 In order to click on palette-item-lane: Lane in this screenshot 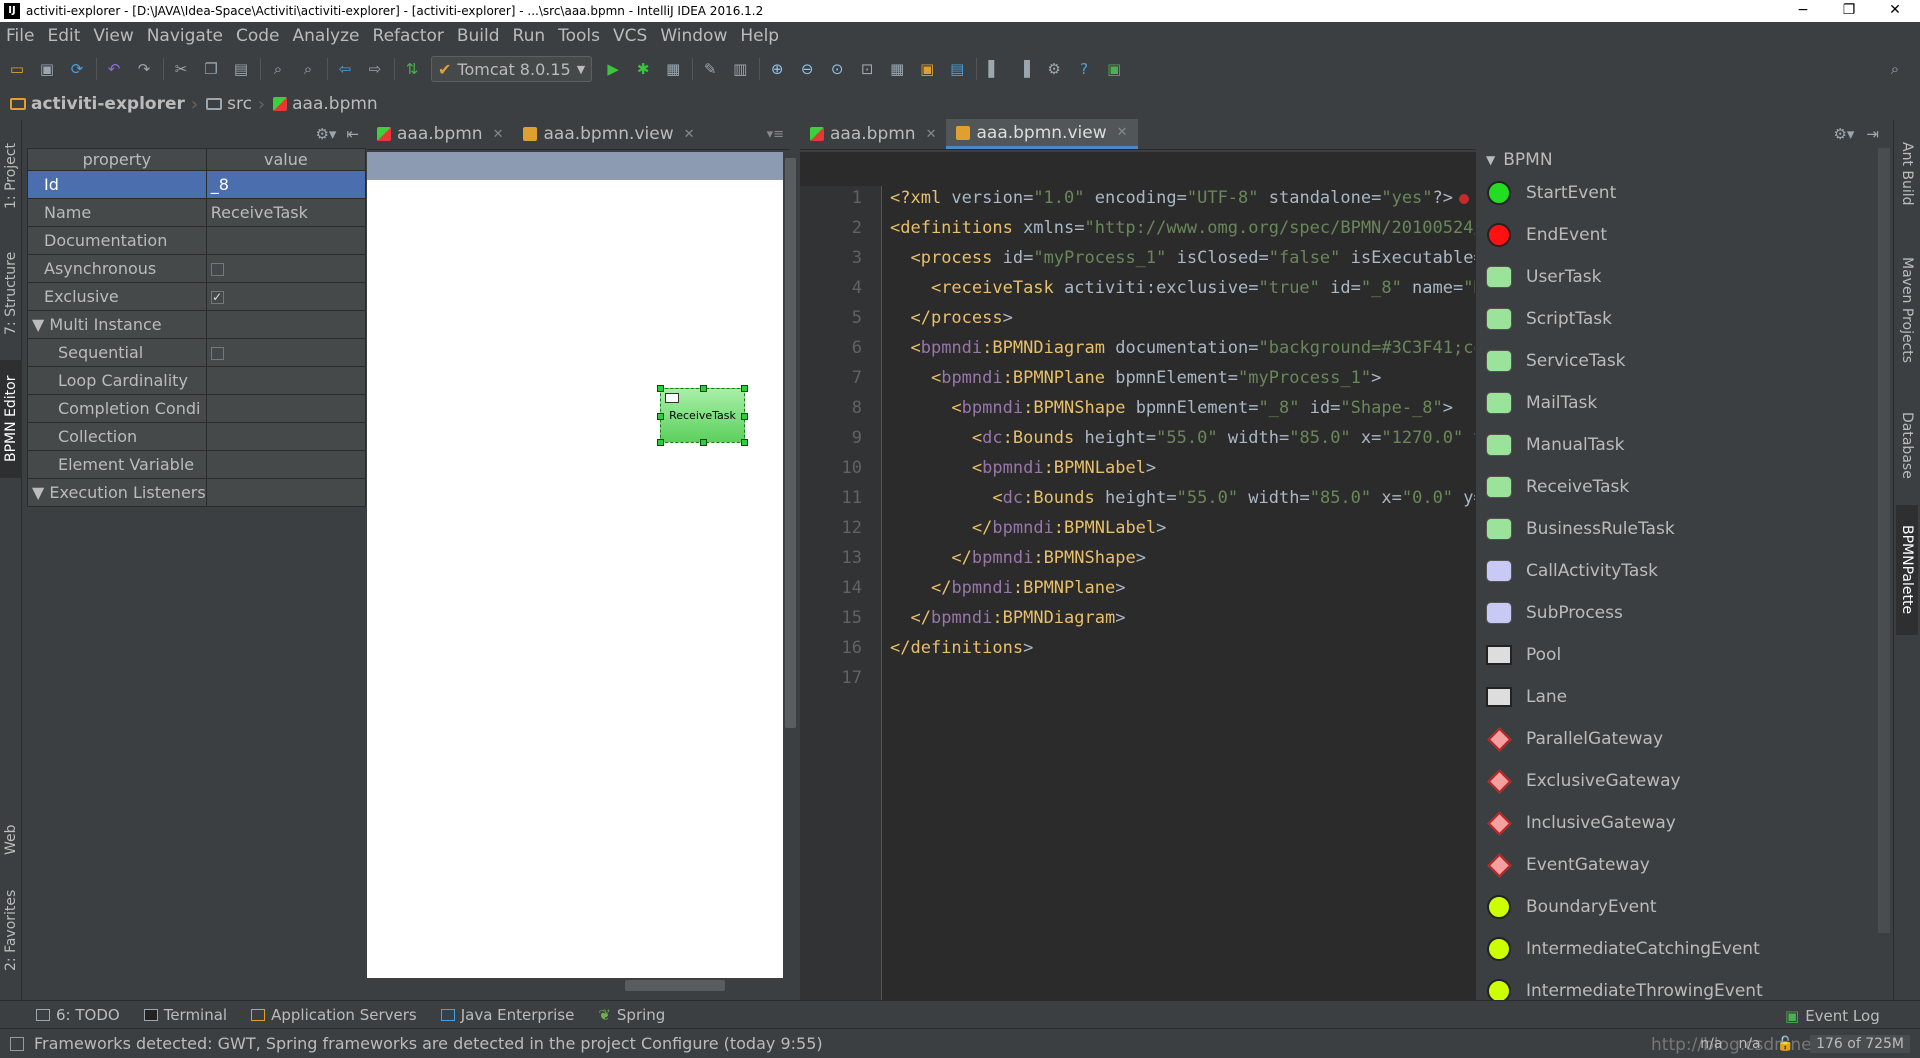, I will do `click(1526, 697)`.